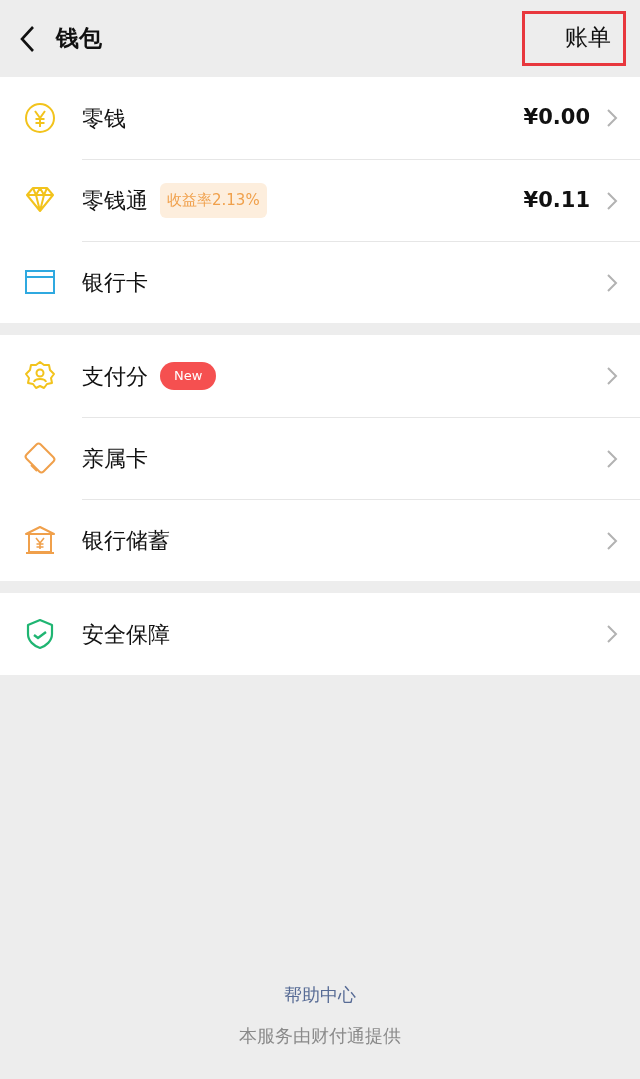 This screenshot has height=1079, width=640. What do you see at coordinates (126, 634) in the screenshot?
I see `item-label: 安全保障` at bounding box center [126, 634].